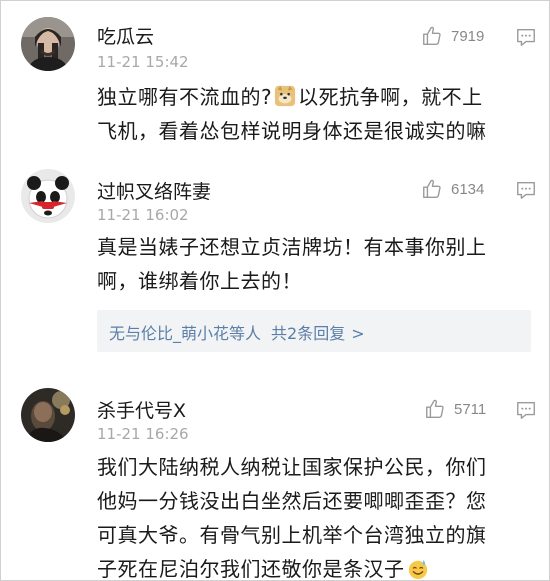 The image size is (550, 581). I want to click on comment-text: 独立哪有不流血的? 以死抗争啊，就不上 飞机，看着怂包样说明身体还是很诚实的嘛, so click(312, 114).